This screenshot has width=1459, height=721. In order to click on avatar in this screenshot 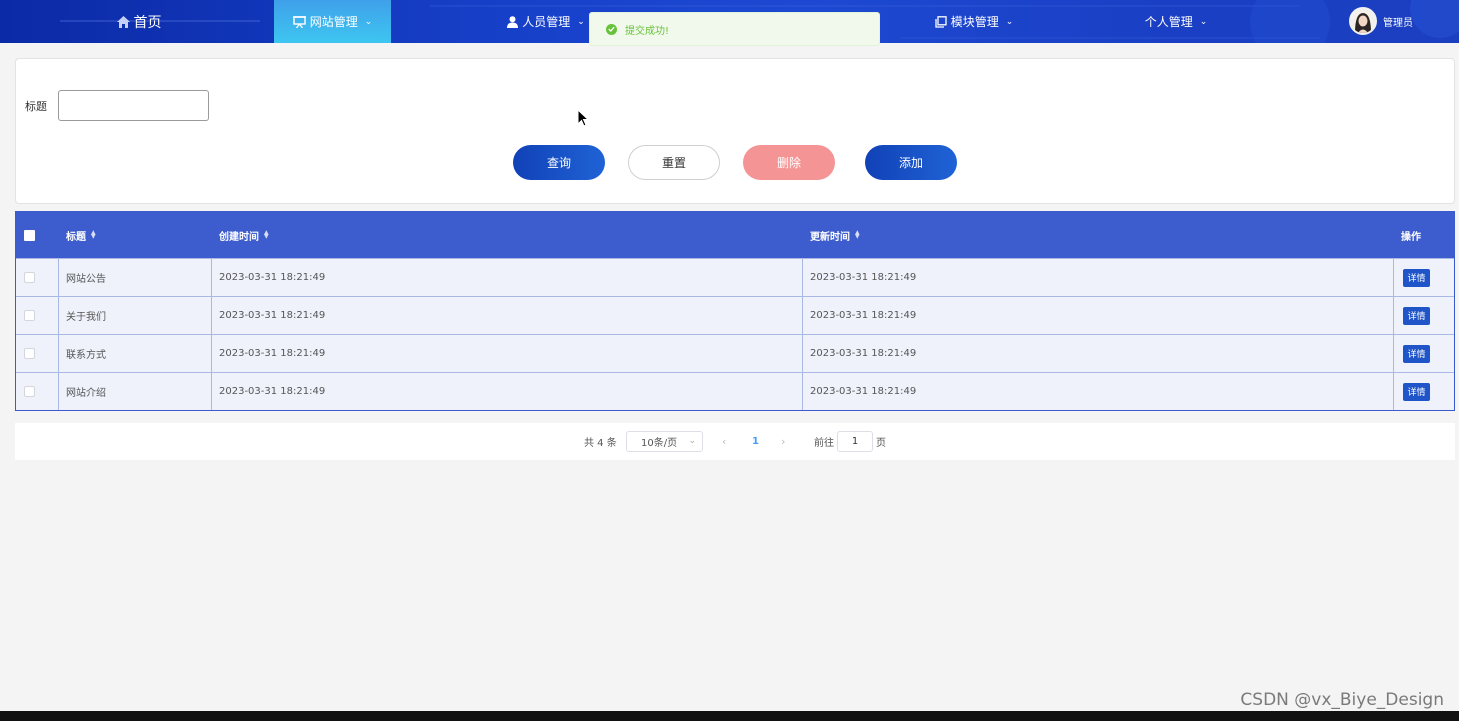, I will do `click(1363, 21)`.